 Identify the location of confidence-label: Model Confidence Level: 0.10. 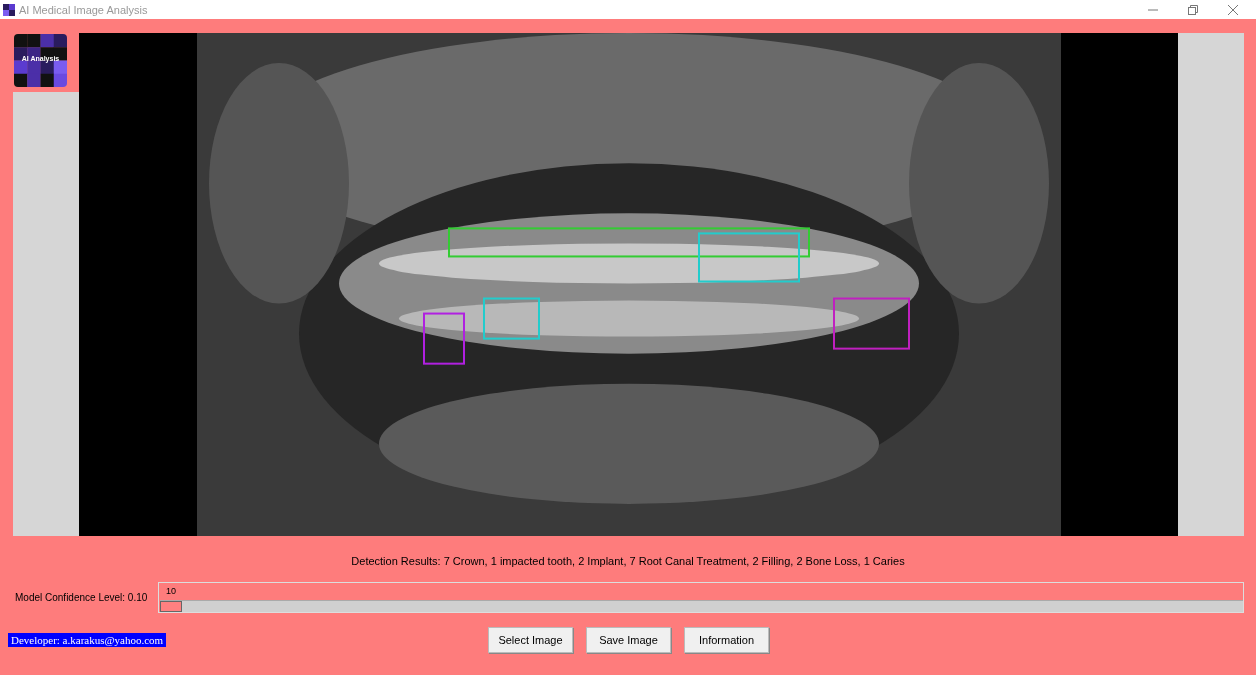
(81, 597).